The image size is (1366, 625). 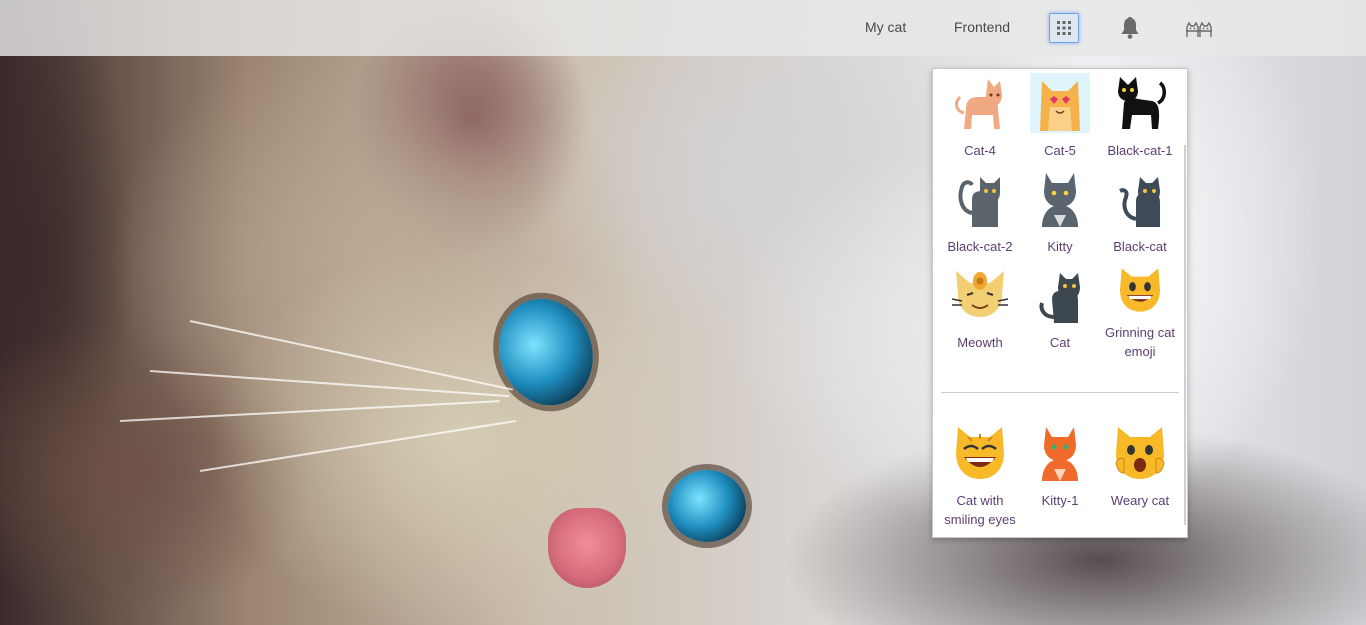 I want to click on notifications-button, so click(x=1130, y=28).